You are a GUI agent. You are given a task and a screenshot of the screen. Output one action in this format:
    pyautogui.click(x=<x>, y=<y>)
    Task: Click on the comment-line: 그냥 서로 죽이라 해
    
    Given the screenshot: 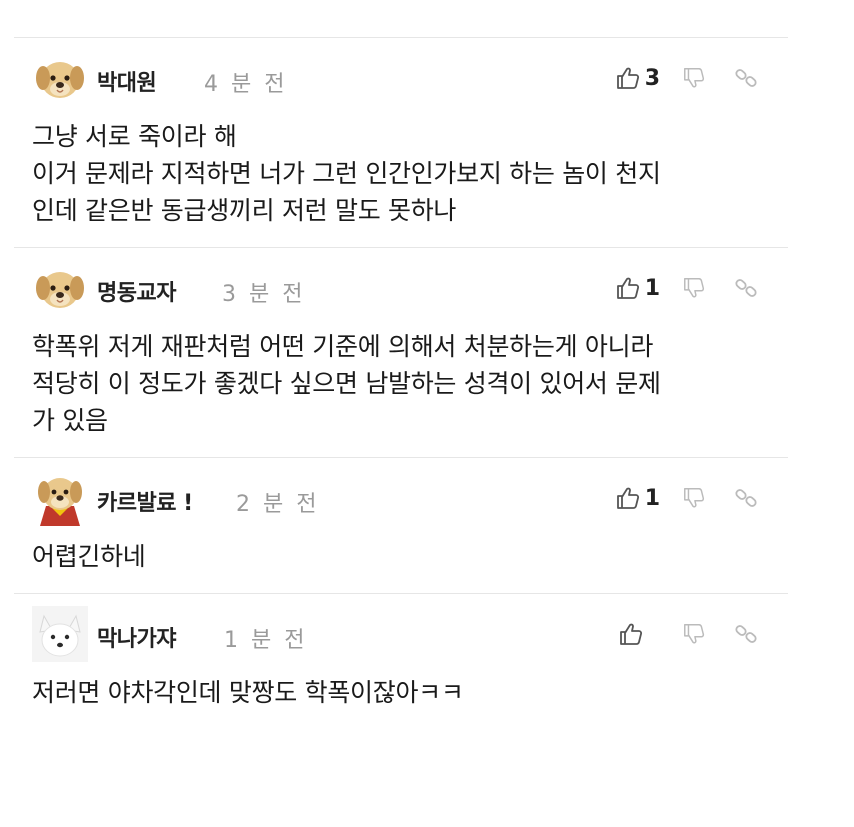 What is the action you would take?
    pyautogui.click(x=134, y=136)
    